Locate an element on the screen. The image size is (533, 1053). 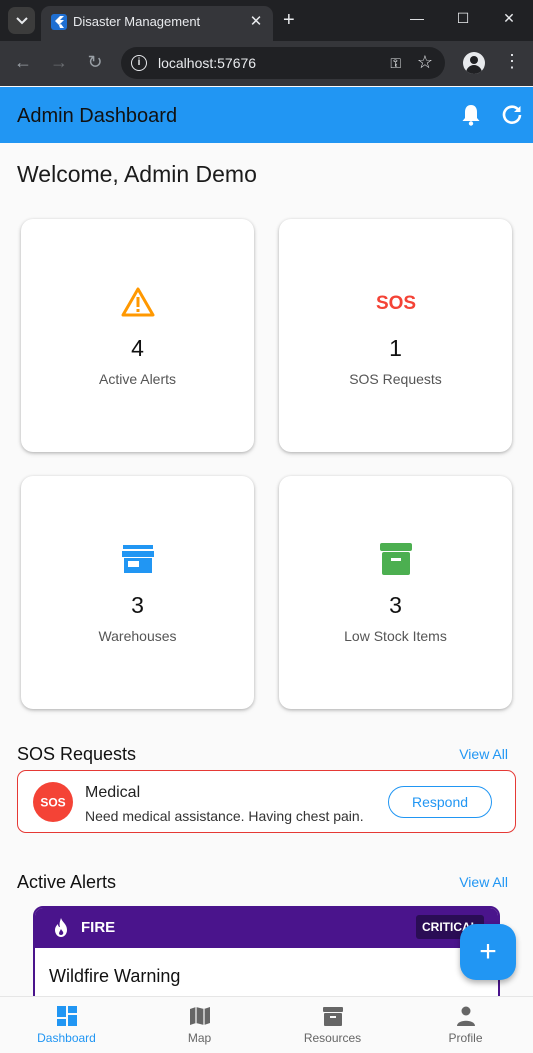
chevron-down-icon is located at coordinates (21, 20).